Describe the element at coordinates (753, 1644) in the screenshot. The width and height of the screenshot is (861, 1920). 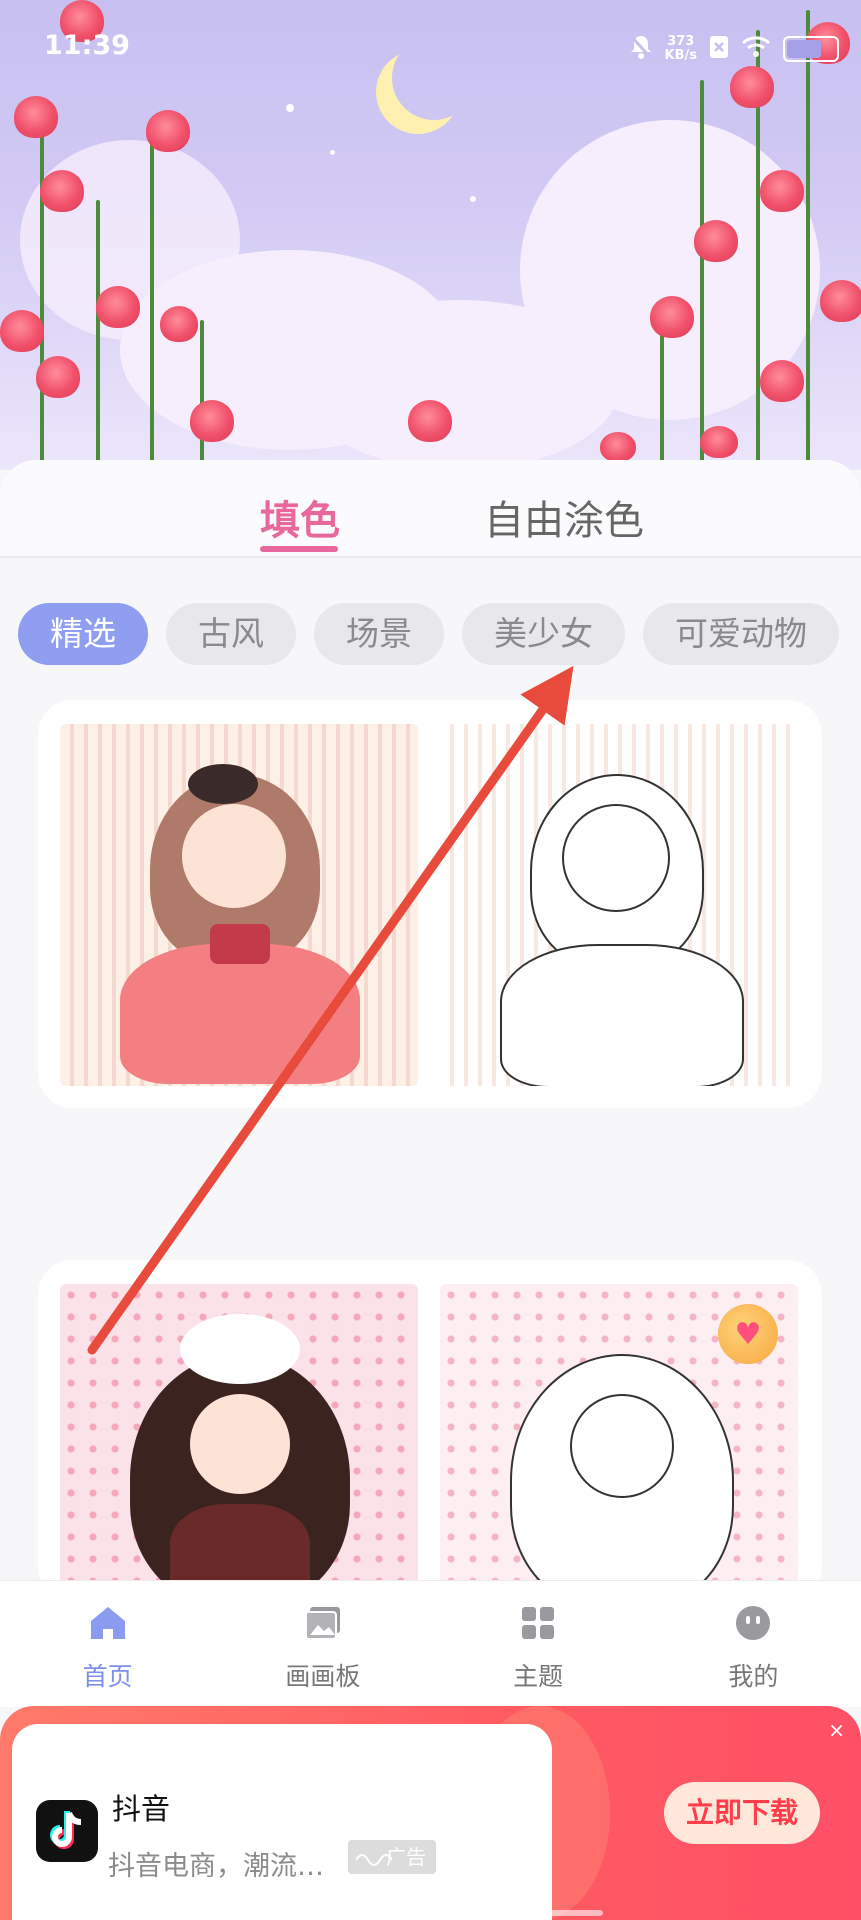
I see `nav-profile: 我的` at that location.